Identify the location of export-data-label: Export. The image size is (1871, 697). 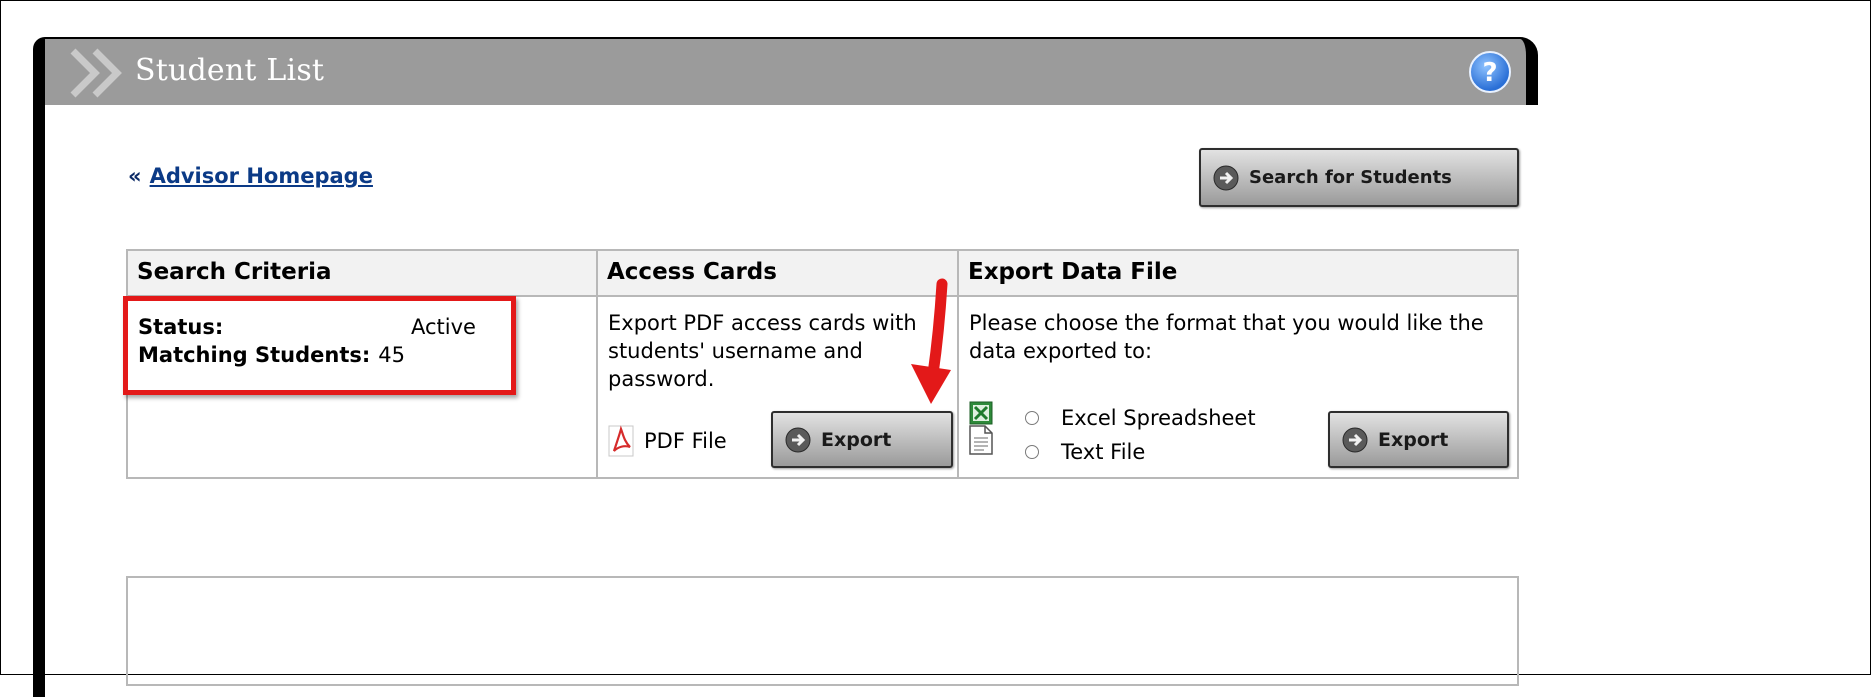
(1413, 439).